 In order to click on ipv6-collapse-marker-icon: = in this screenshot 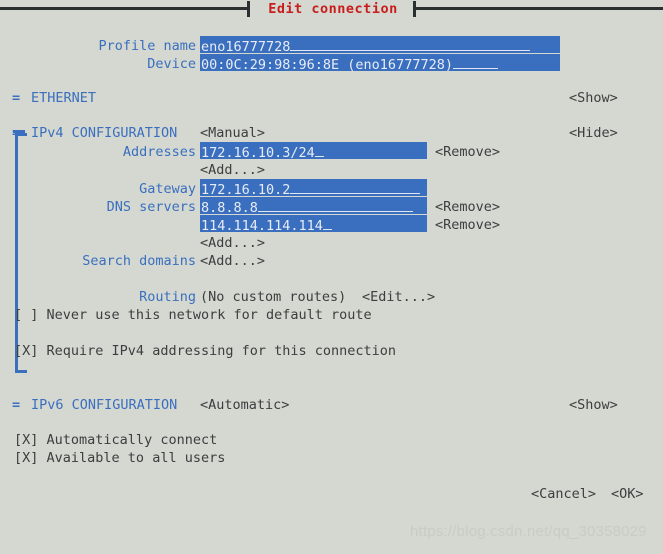, I will do `click(16, 405)`.